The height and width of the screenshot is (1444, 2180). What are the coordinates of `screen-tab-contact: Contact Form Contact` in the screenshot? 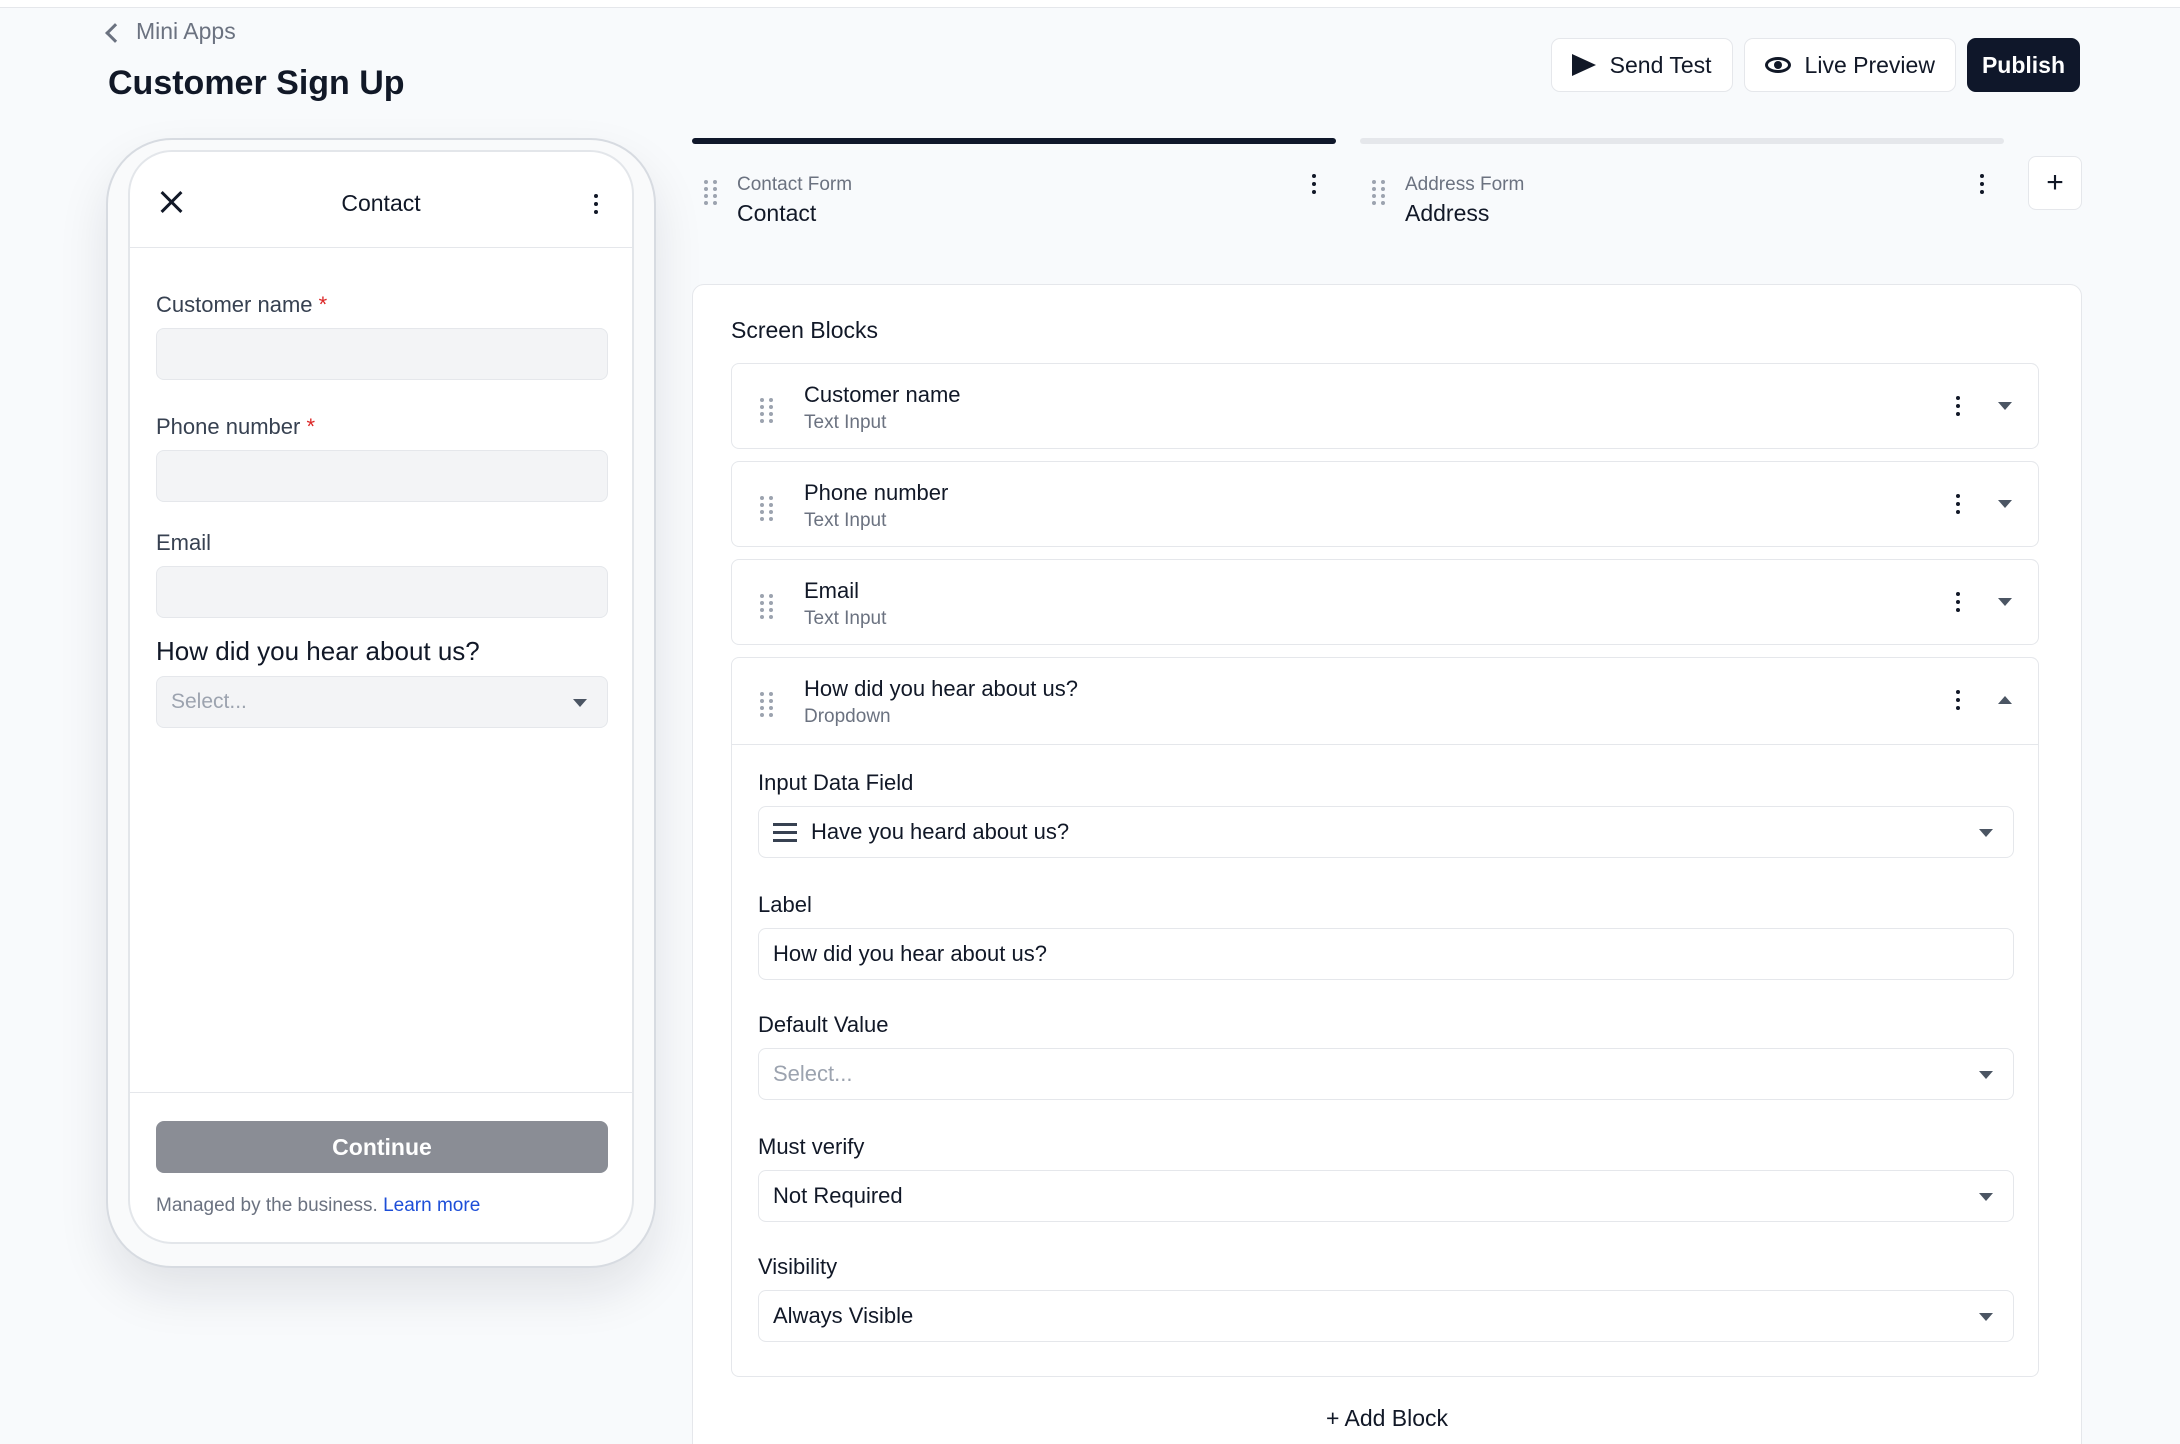 It's located at (1014, 183).